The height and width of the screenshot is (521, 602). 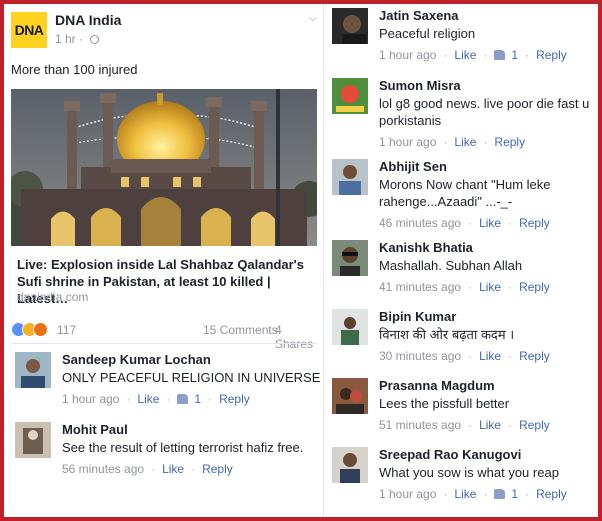 I want to click on reactions-bar: 117 15 Comments 4 Shares, so click(x=164, y=336).